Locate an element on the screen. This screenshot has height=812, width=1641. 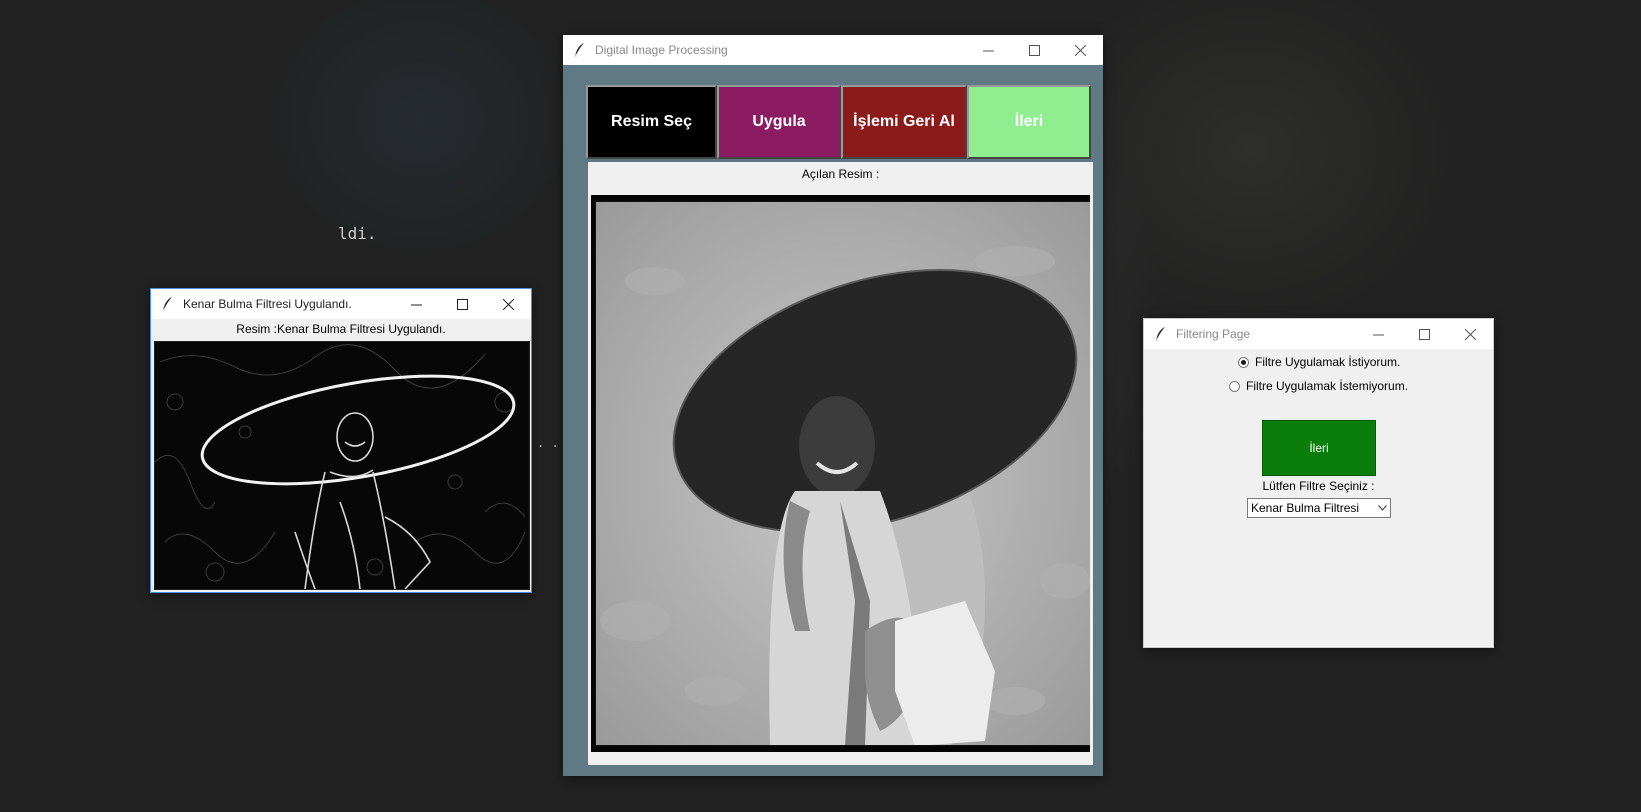
select-image-button: Resim Seç is located at coordinates (651, 122).